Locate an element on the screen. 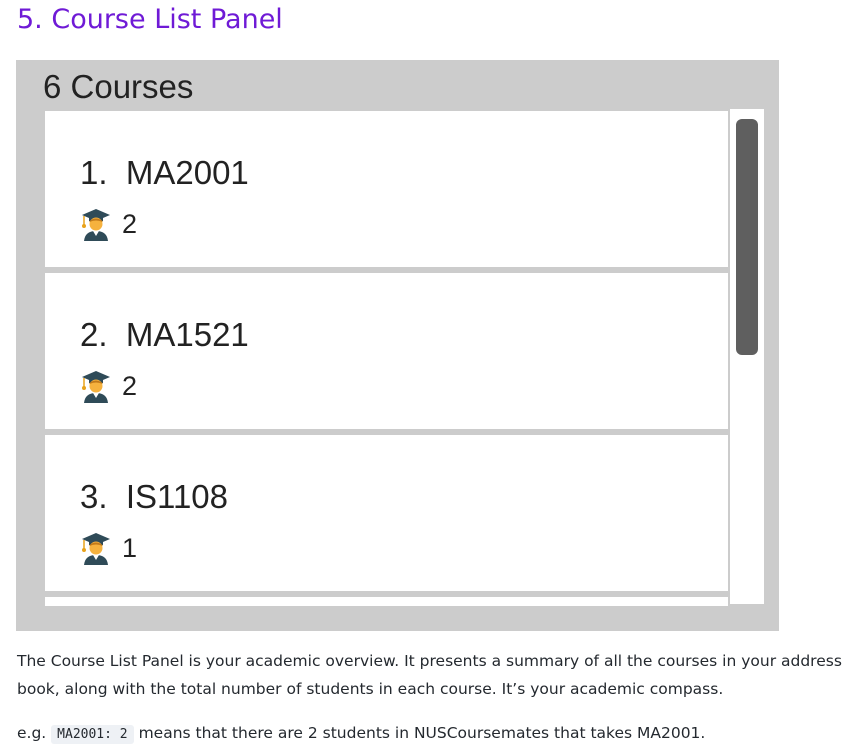  example-prefix: e.g. is located at coordinates (32, 733).